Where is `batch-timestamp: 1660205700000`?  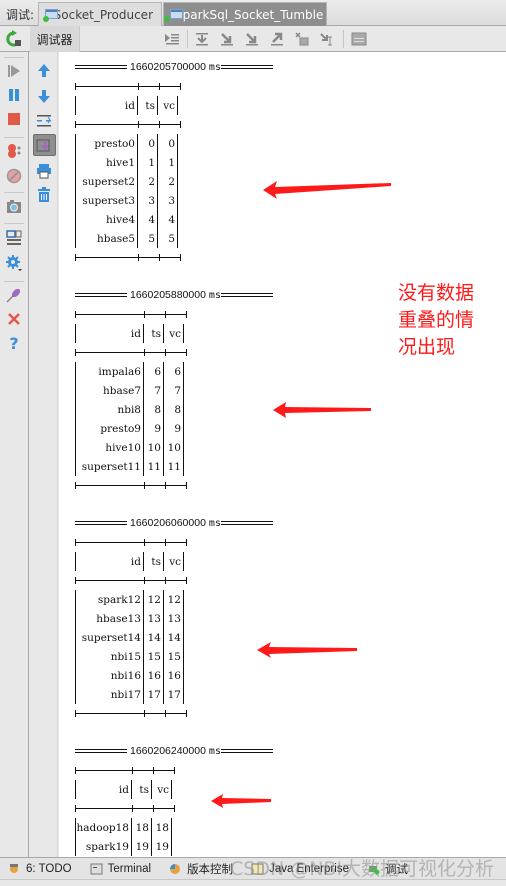
batch-timestamp: 1660205700000 is located at coordinates (168, 67).